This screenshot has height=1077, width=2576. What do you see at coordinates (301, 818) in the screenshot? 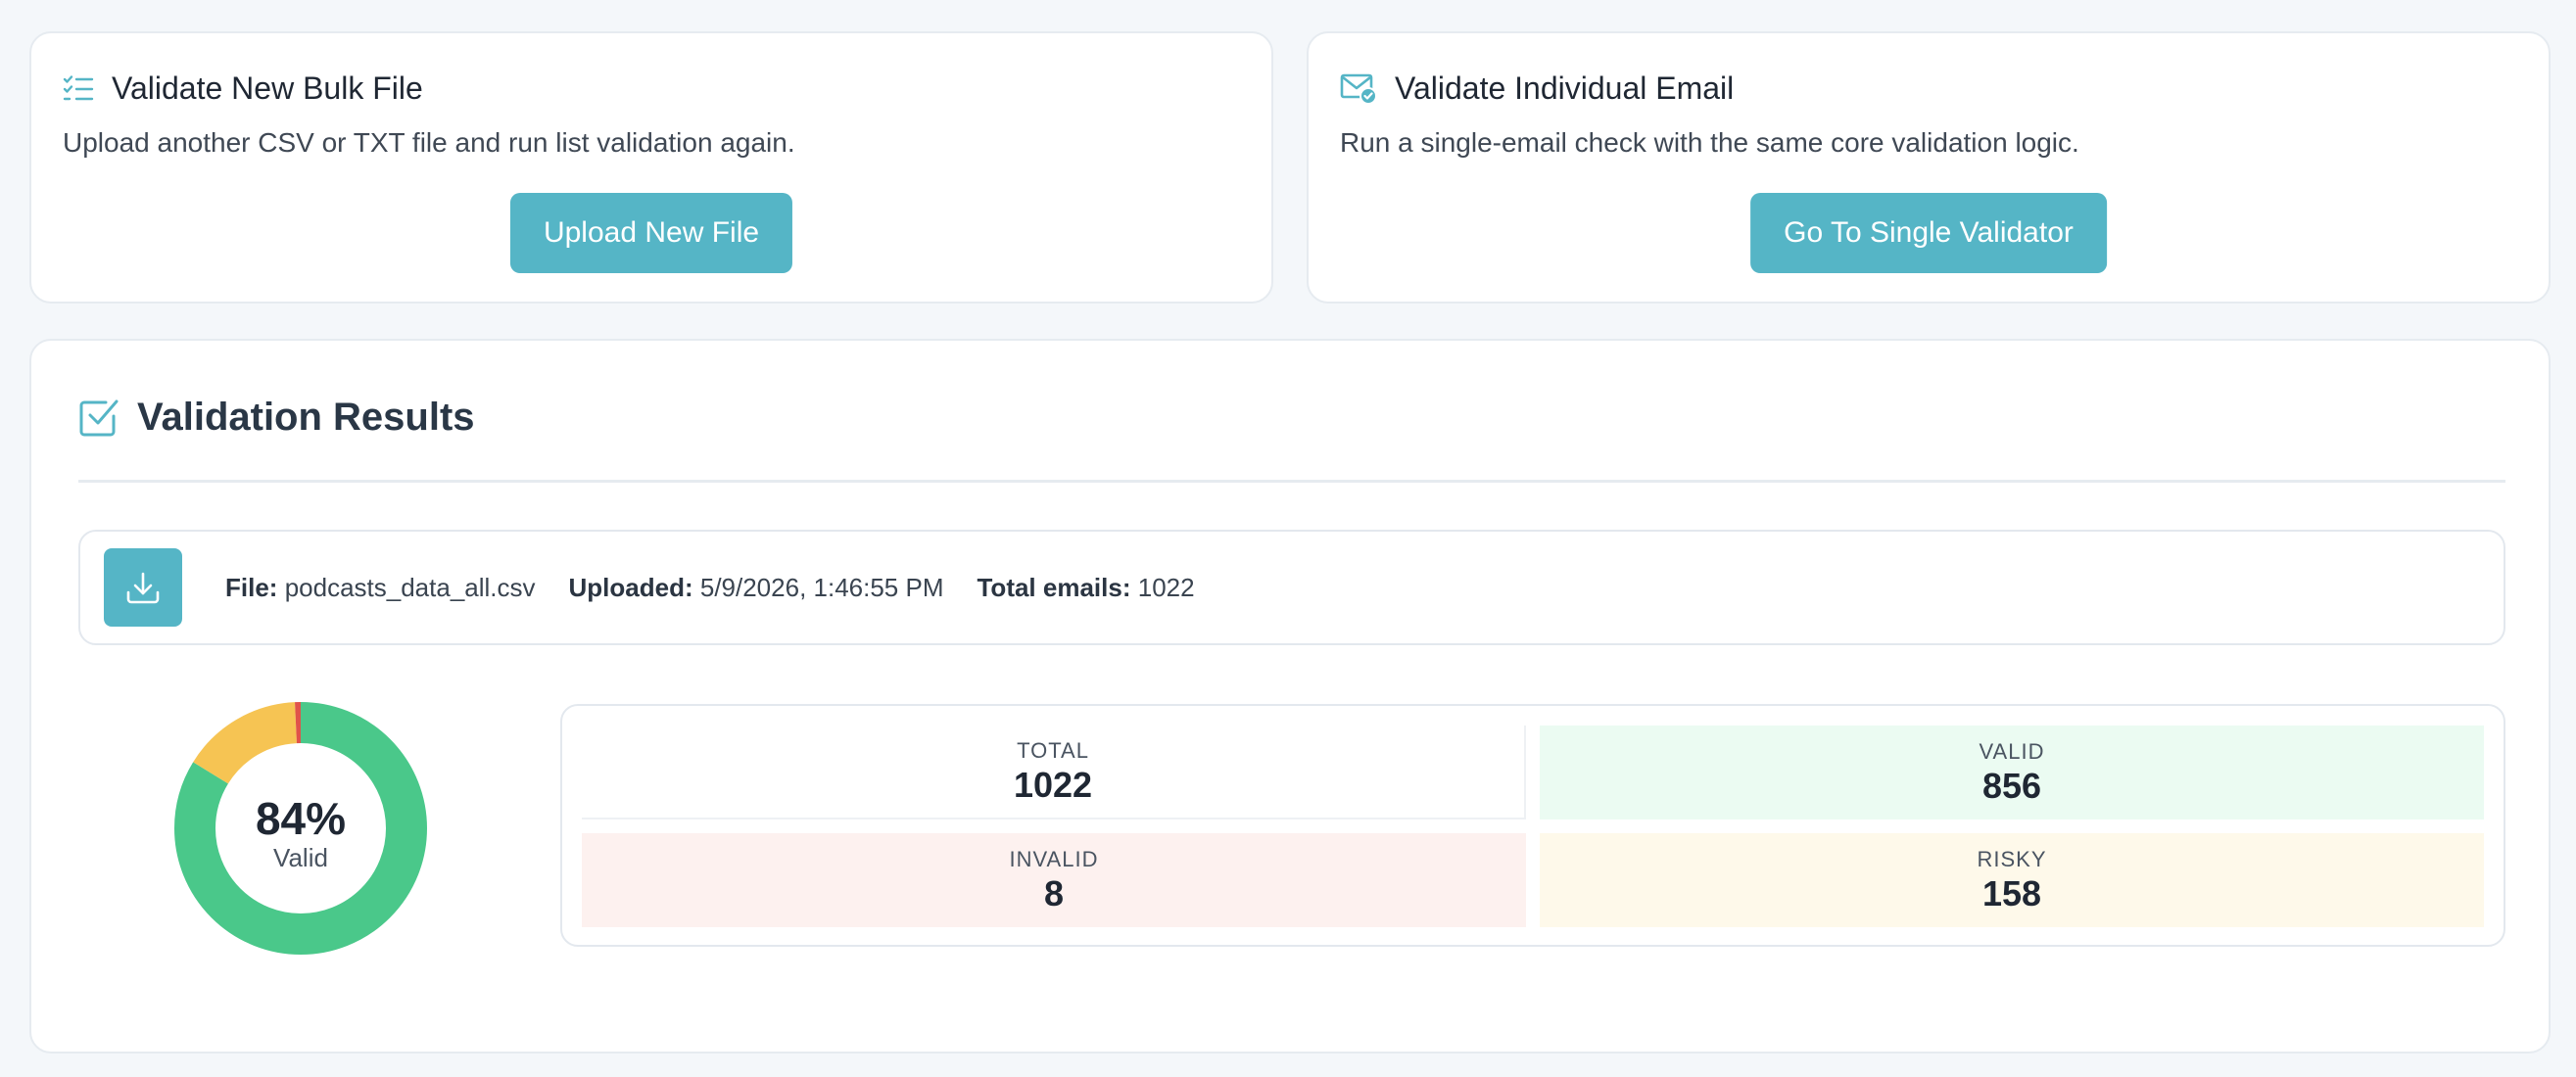
I see `donut-percent: 84%` at bounding box center [301, 818].